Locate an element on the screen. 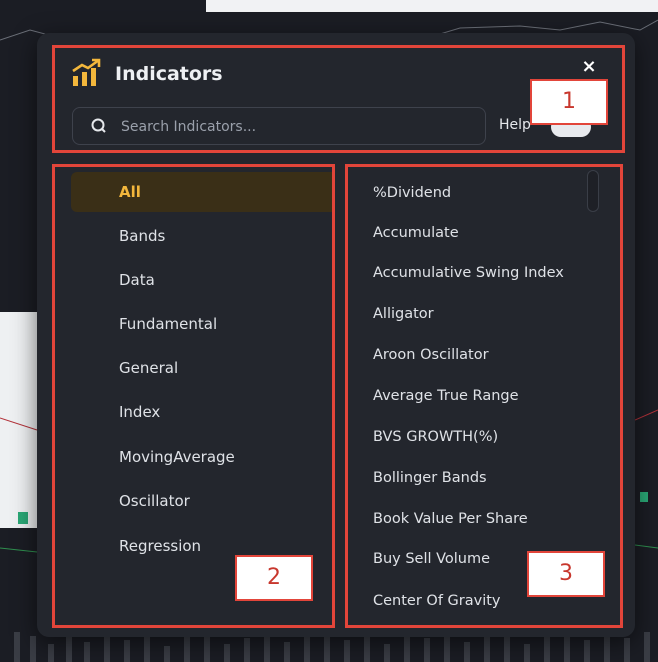  annotation-label-3: 3 is located at coordinates (566, 574).